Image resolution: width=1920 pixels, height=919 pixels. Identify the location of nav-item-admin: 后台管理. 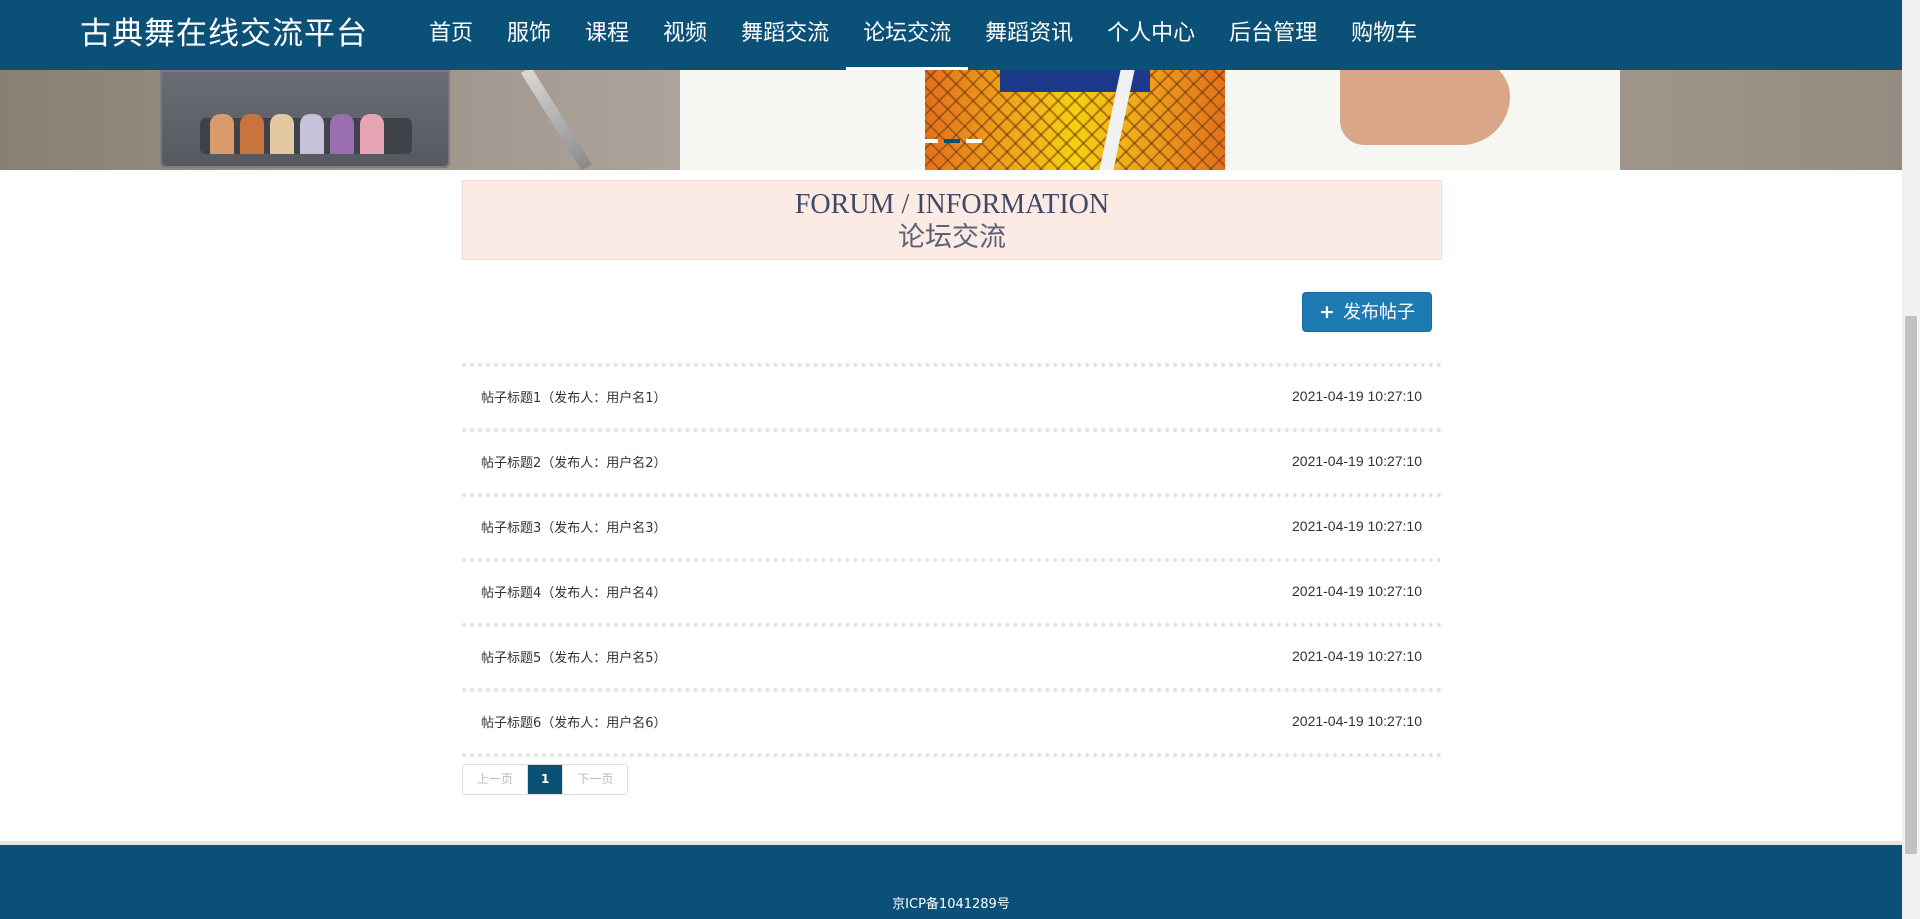
(1273, 35).